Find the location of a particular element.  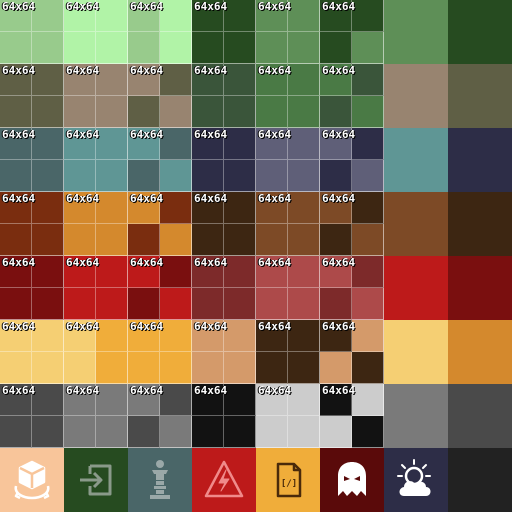

high-voltage-tile is located at coordinates (224, 480).